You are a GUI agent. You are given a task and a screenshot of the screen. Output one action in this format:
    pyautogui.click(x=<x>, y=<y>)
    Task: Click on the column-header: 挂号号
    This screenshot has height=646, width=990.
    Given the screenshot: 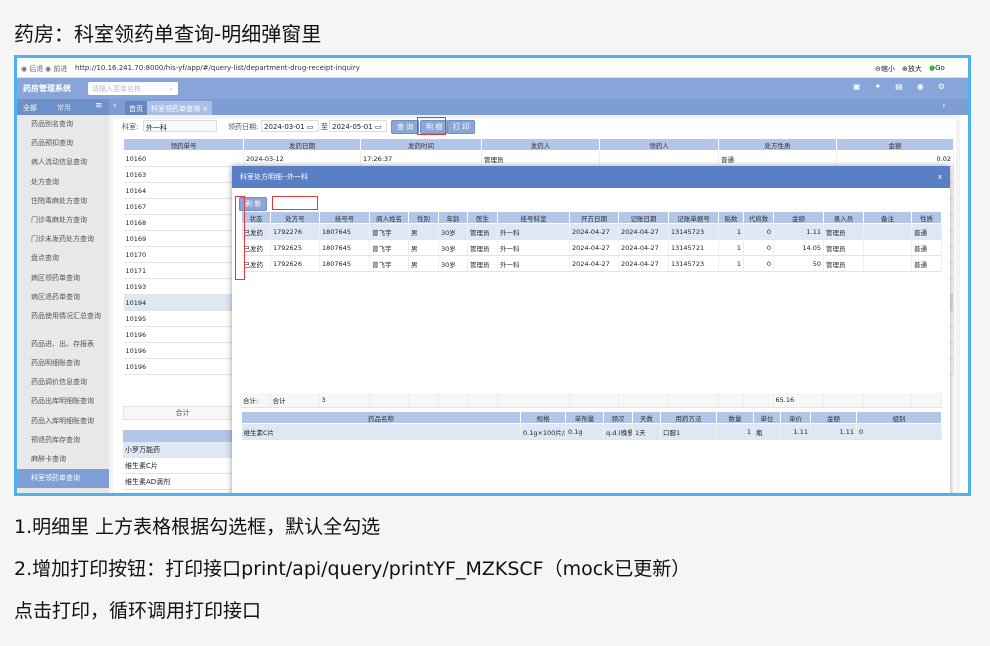 What is the action you would take?
    pyautogui.click(x=344, y=217)
    